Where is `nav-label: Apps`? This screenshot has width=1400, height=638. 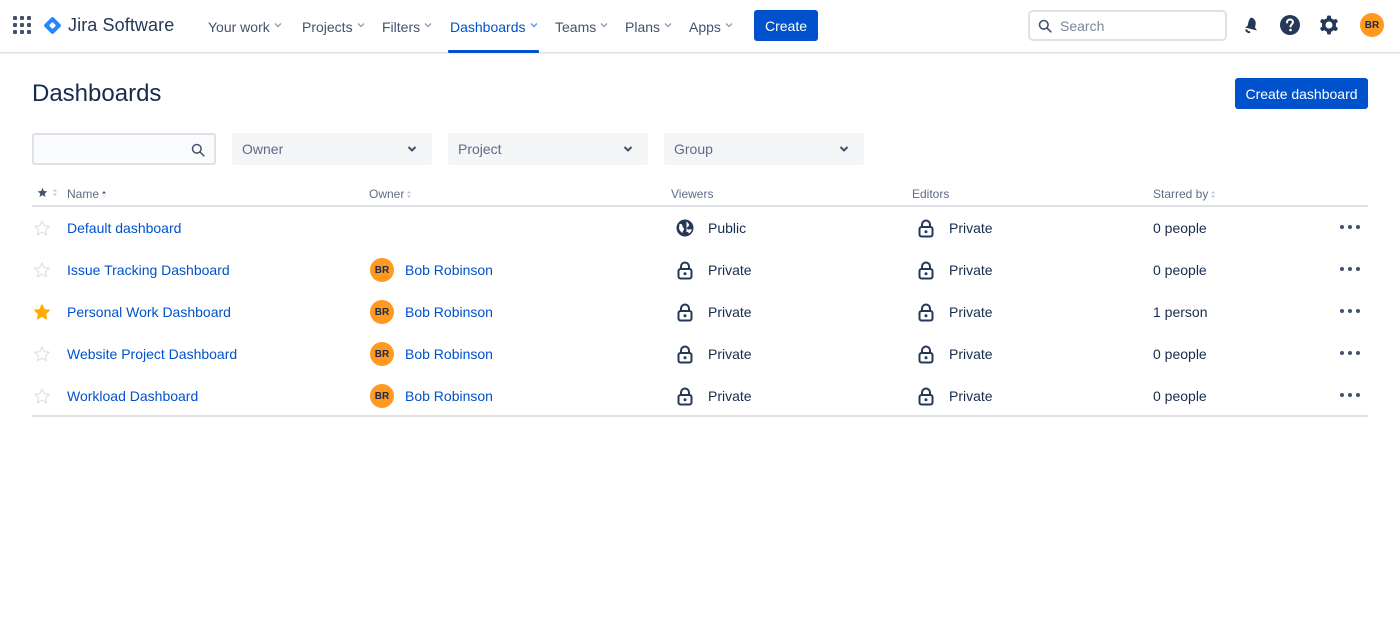
nav-label: Apps is located at coordinates (705, 26).